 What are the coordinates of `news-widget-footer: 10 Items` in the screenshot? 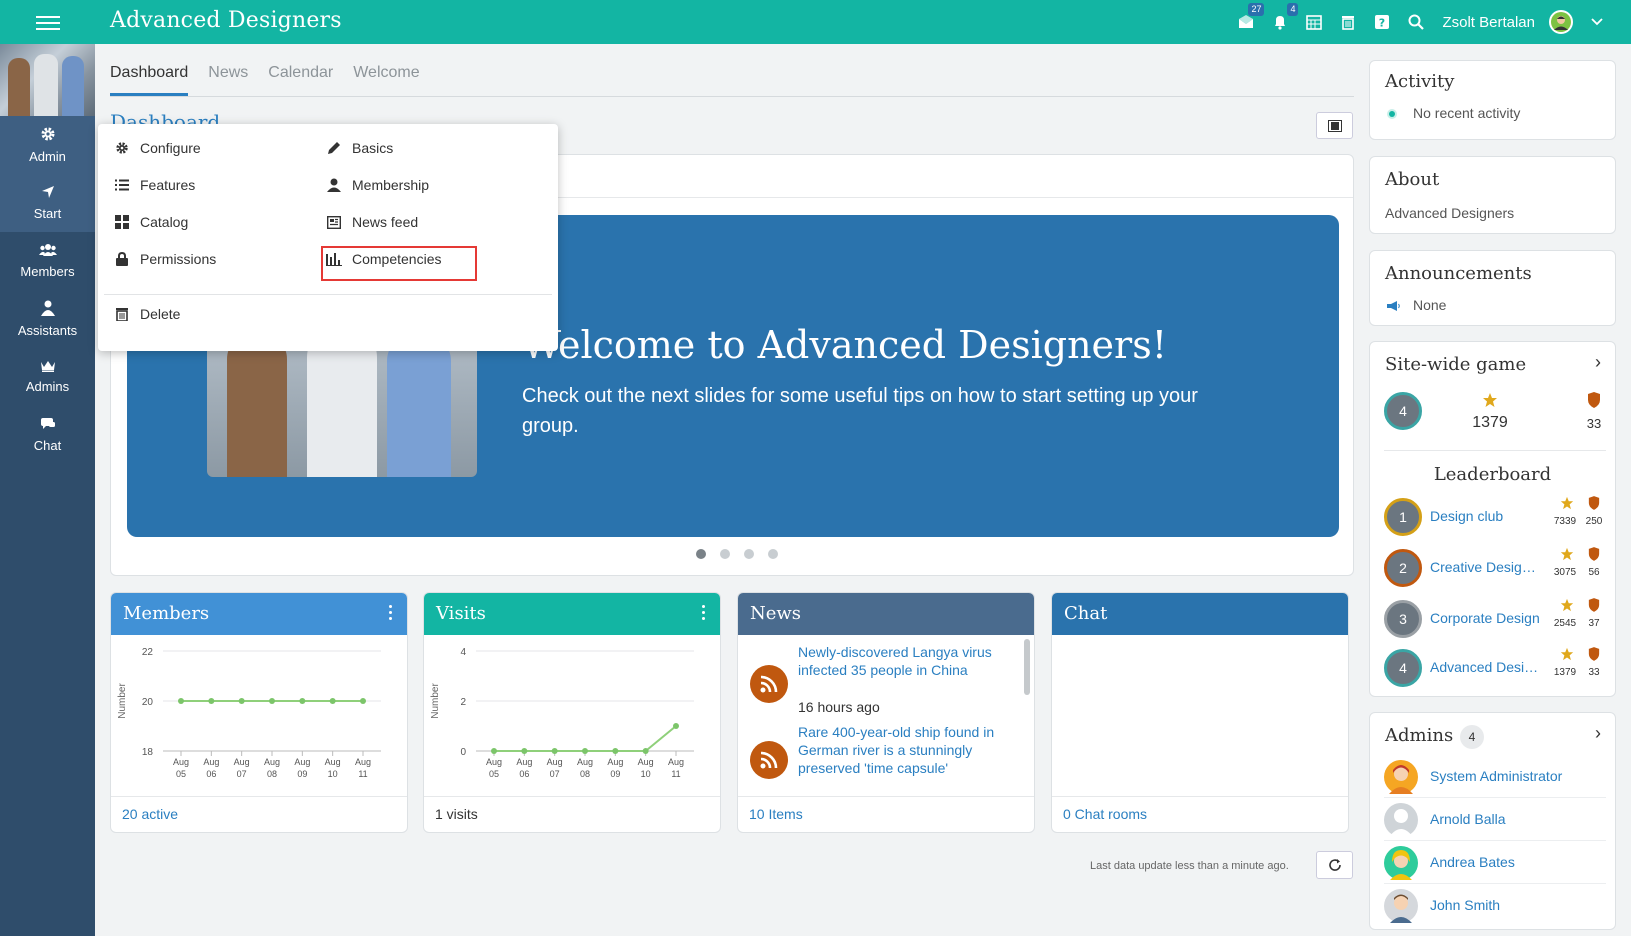 It's located at (886, 814).